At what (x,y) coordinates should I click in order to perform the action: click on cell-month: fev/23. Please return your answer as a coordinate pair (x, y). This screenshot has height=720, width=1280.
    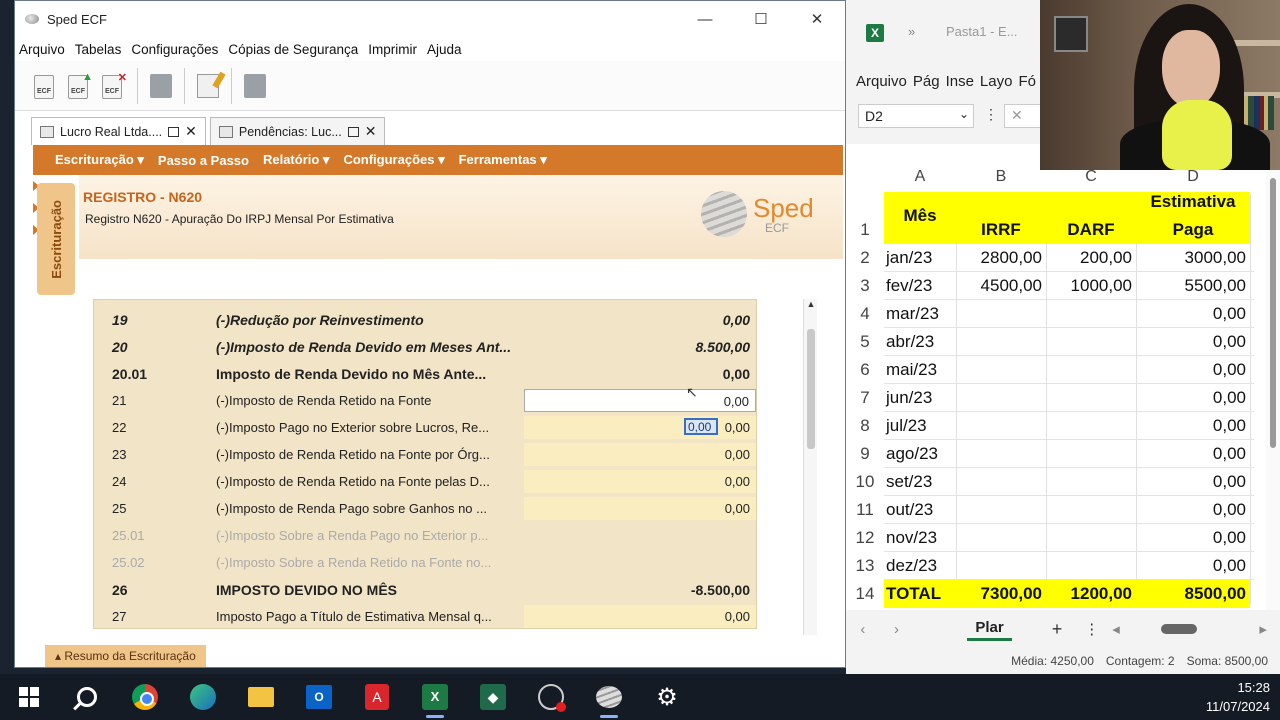
    Looking at the image, I should click on (921, 286).